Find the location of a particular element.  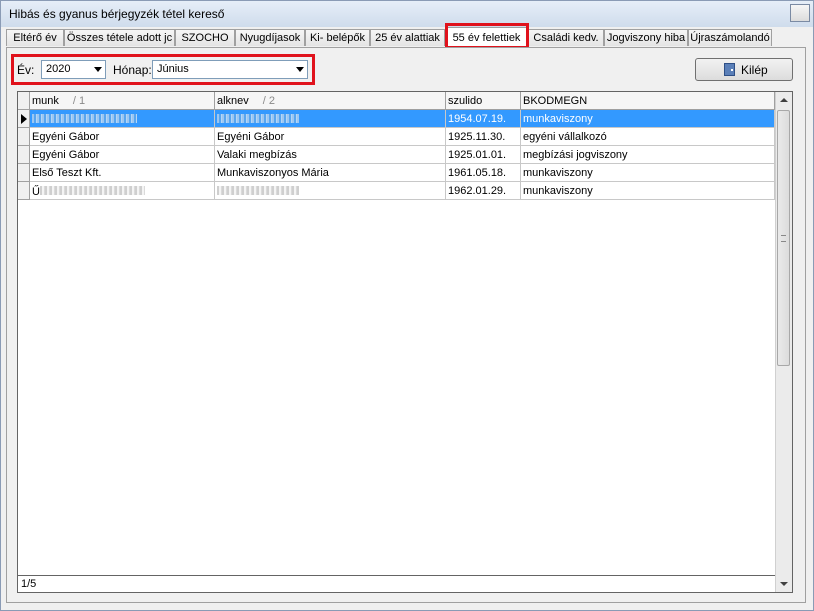

table-row: Ű 1962.01.29. munkaviszony is located at coordinates (396, 191).